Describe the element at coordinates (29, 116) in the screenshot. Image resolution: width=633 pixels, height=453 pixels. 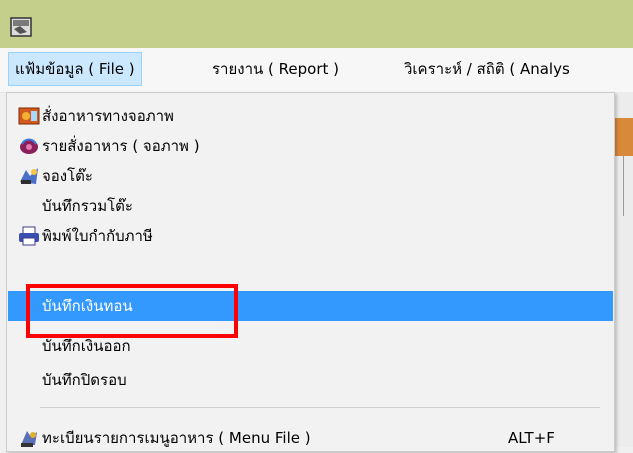
I see `food-order-icon` at that location.